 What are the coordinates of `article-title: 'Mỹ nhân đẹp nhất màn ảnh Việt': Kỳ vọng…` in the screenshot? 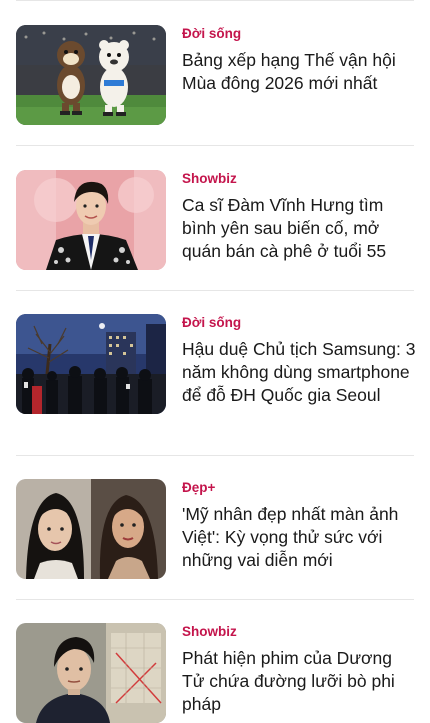 It's located at (299, 537).